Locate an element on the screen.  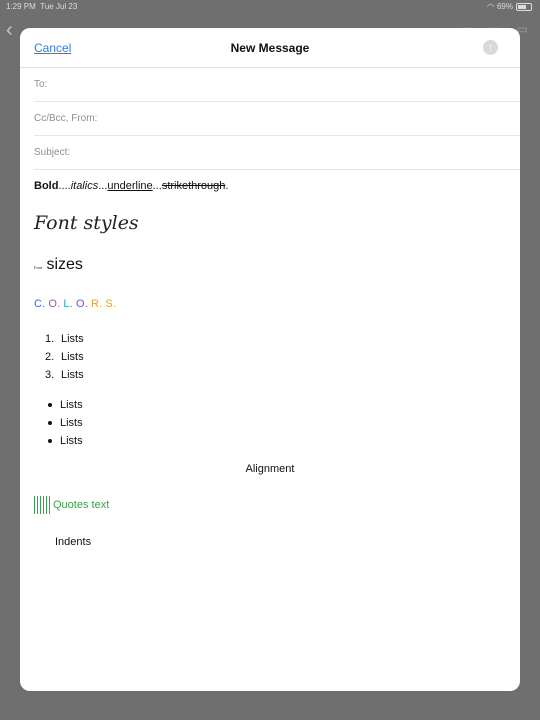
color-letter: C. is located at coordinates (40, 304).